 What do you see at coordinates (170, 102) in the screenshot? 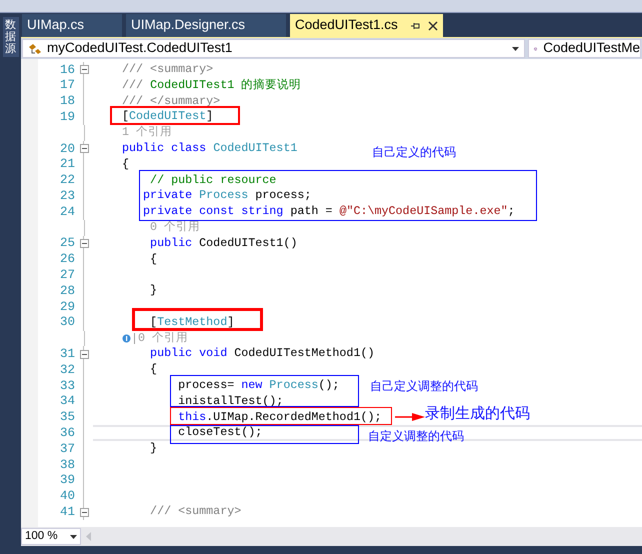
I see `code-line: /// </summary>` at bounding box center [170, 102].